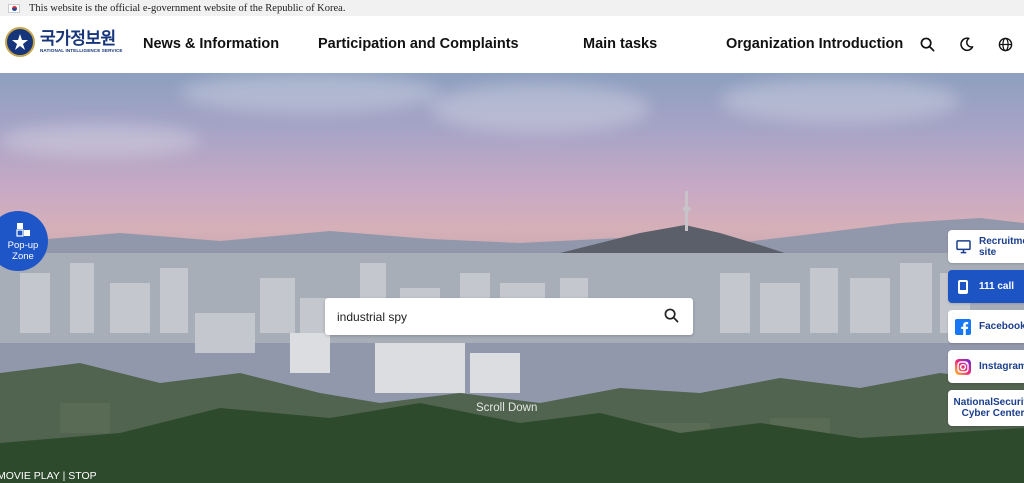 This screenshot has width=1024, height=483. What do you see at coordinates (23, 256) in the screenshot?
I see `popup-zone-label-line2: Zone` at bounding box center [23, 256].